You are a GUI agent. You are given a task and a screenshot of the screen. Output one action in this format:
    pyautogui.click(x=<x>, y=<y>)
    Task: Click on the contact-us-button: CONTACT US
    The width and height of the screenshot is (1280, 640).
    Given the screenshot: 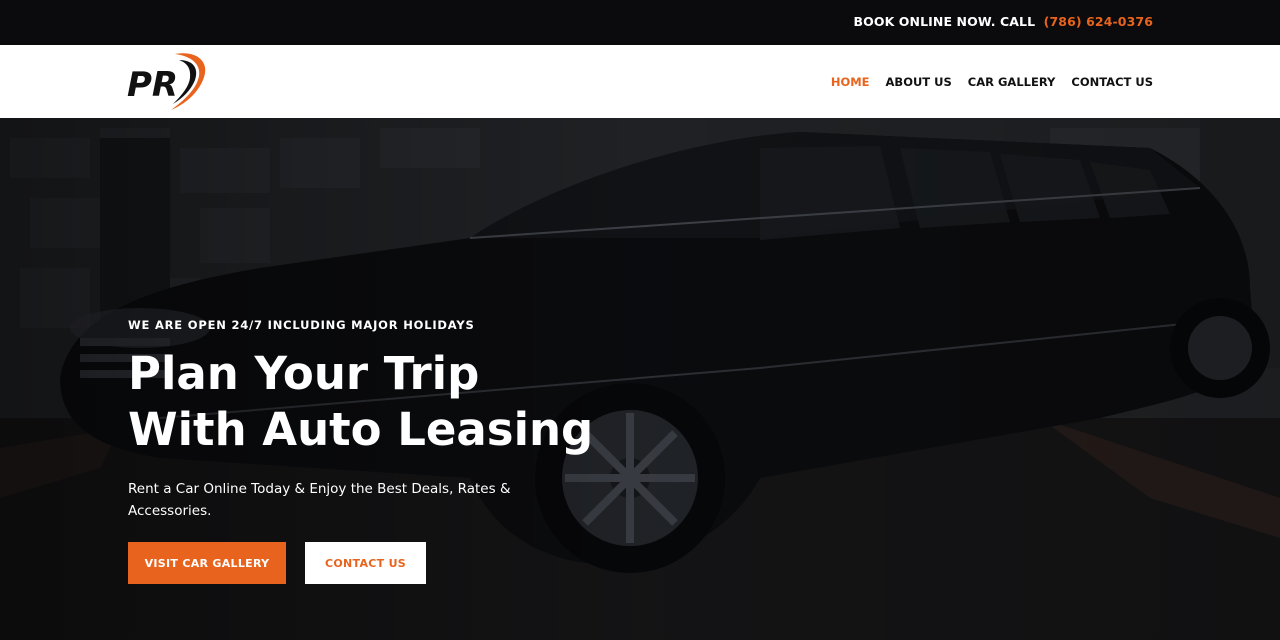 What is the action you would take?
    pyautogui.click(x=365, y=563)
    